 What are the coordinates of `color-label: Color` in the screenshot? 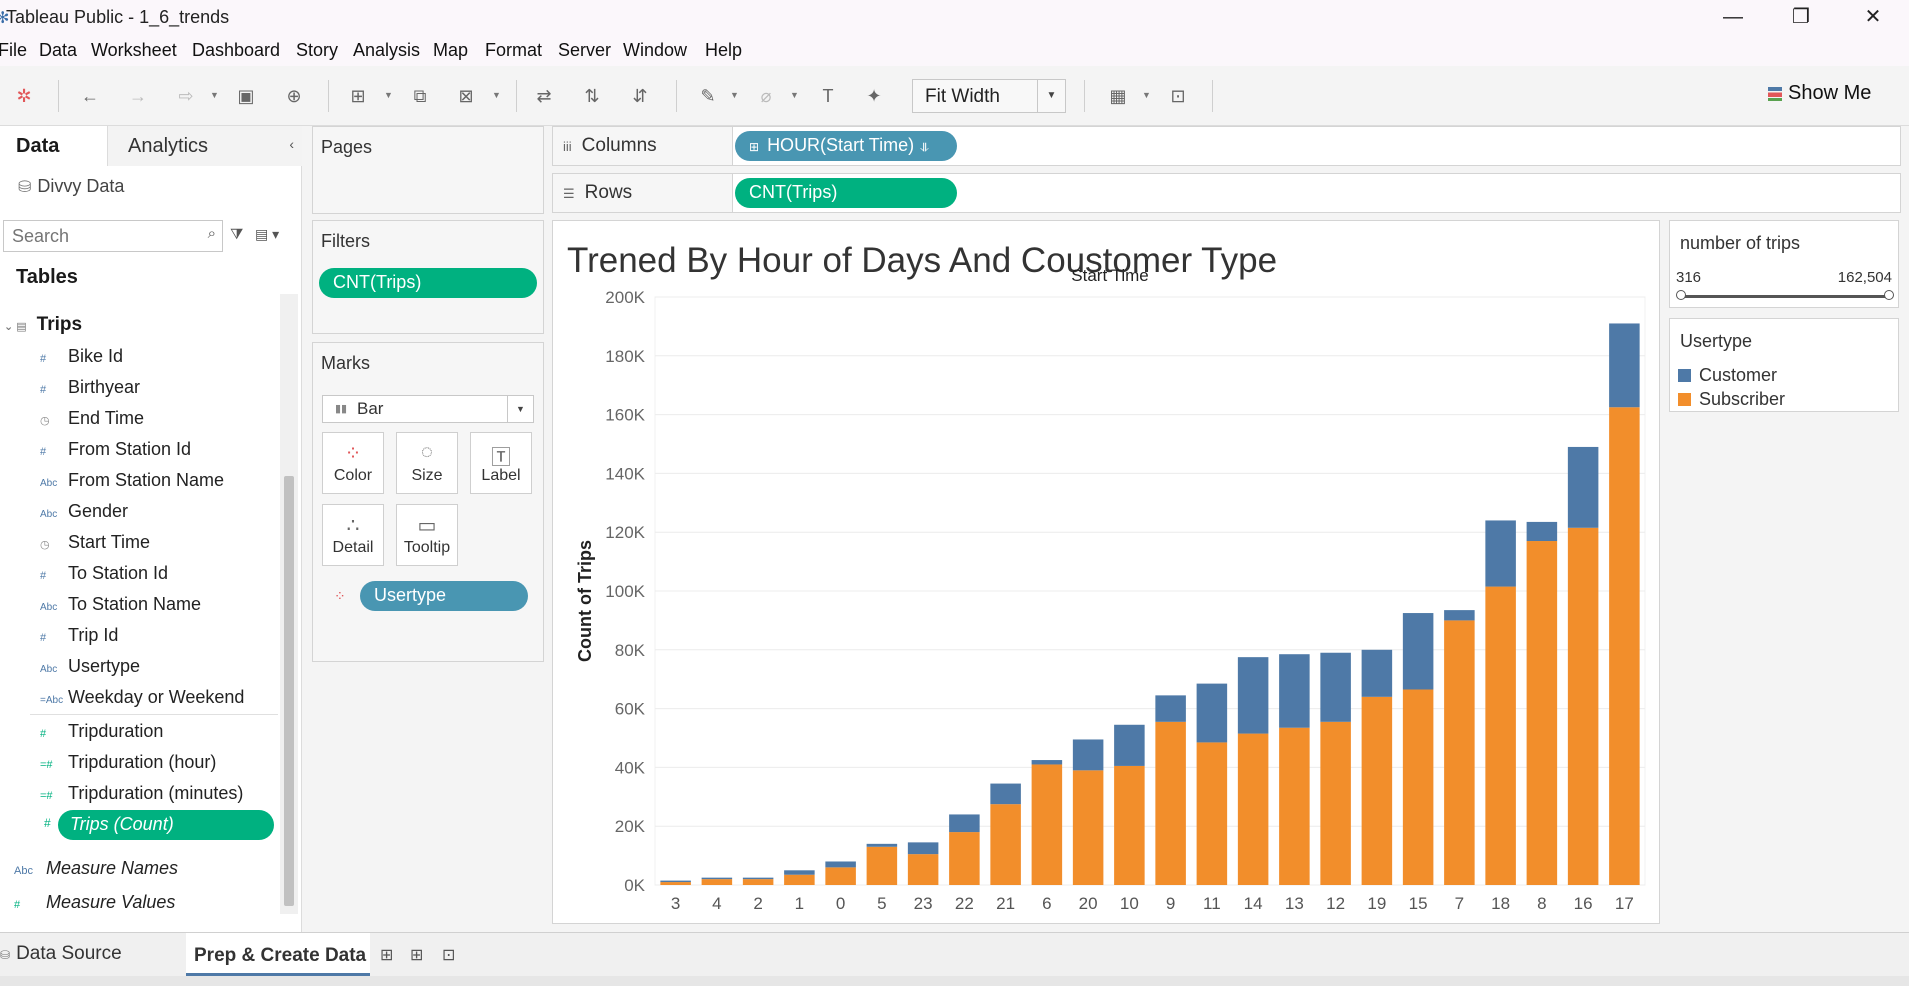 It's located at (353, 475).